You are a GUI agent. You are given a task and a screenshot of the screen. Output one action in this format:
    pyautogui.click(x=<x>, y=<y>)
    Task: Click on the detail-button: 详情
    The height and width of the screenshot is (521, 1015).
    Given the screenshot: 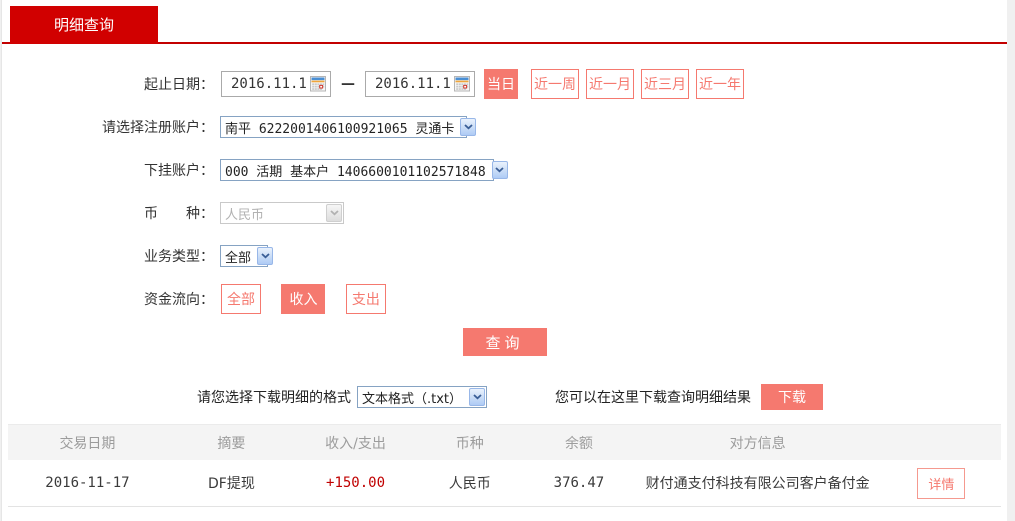 What is the action you would take?
    pyautogui.click(x=941, y=483)
    